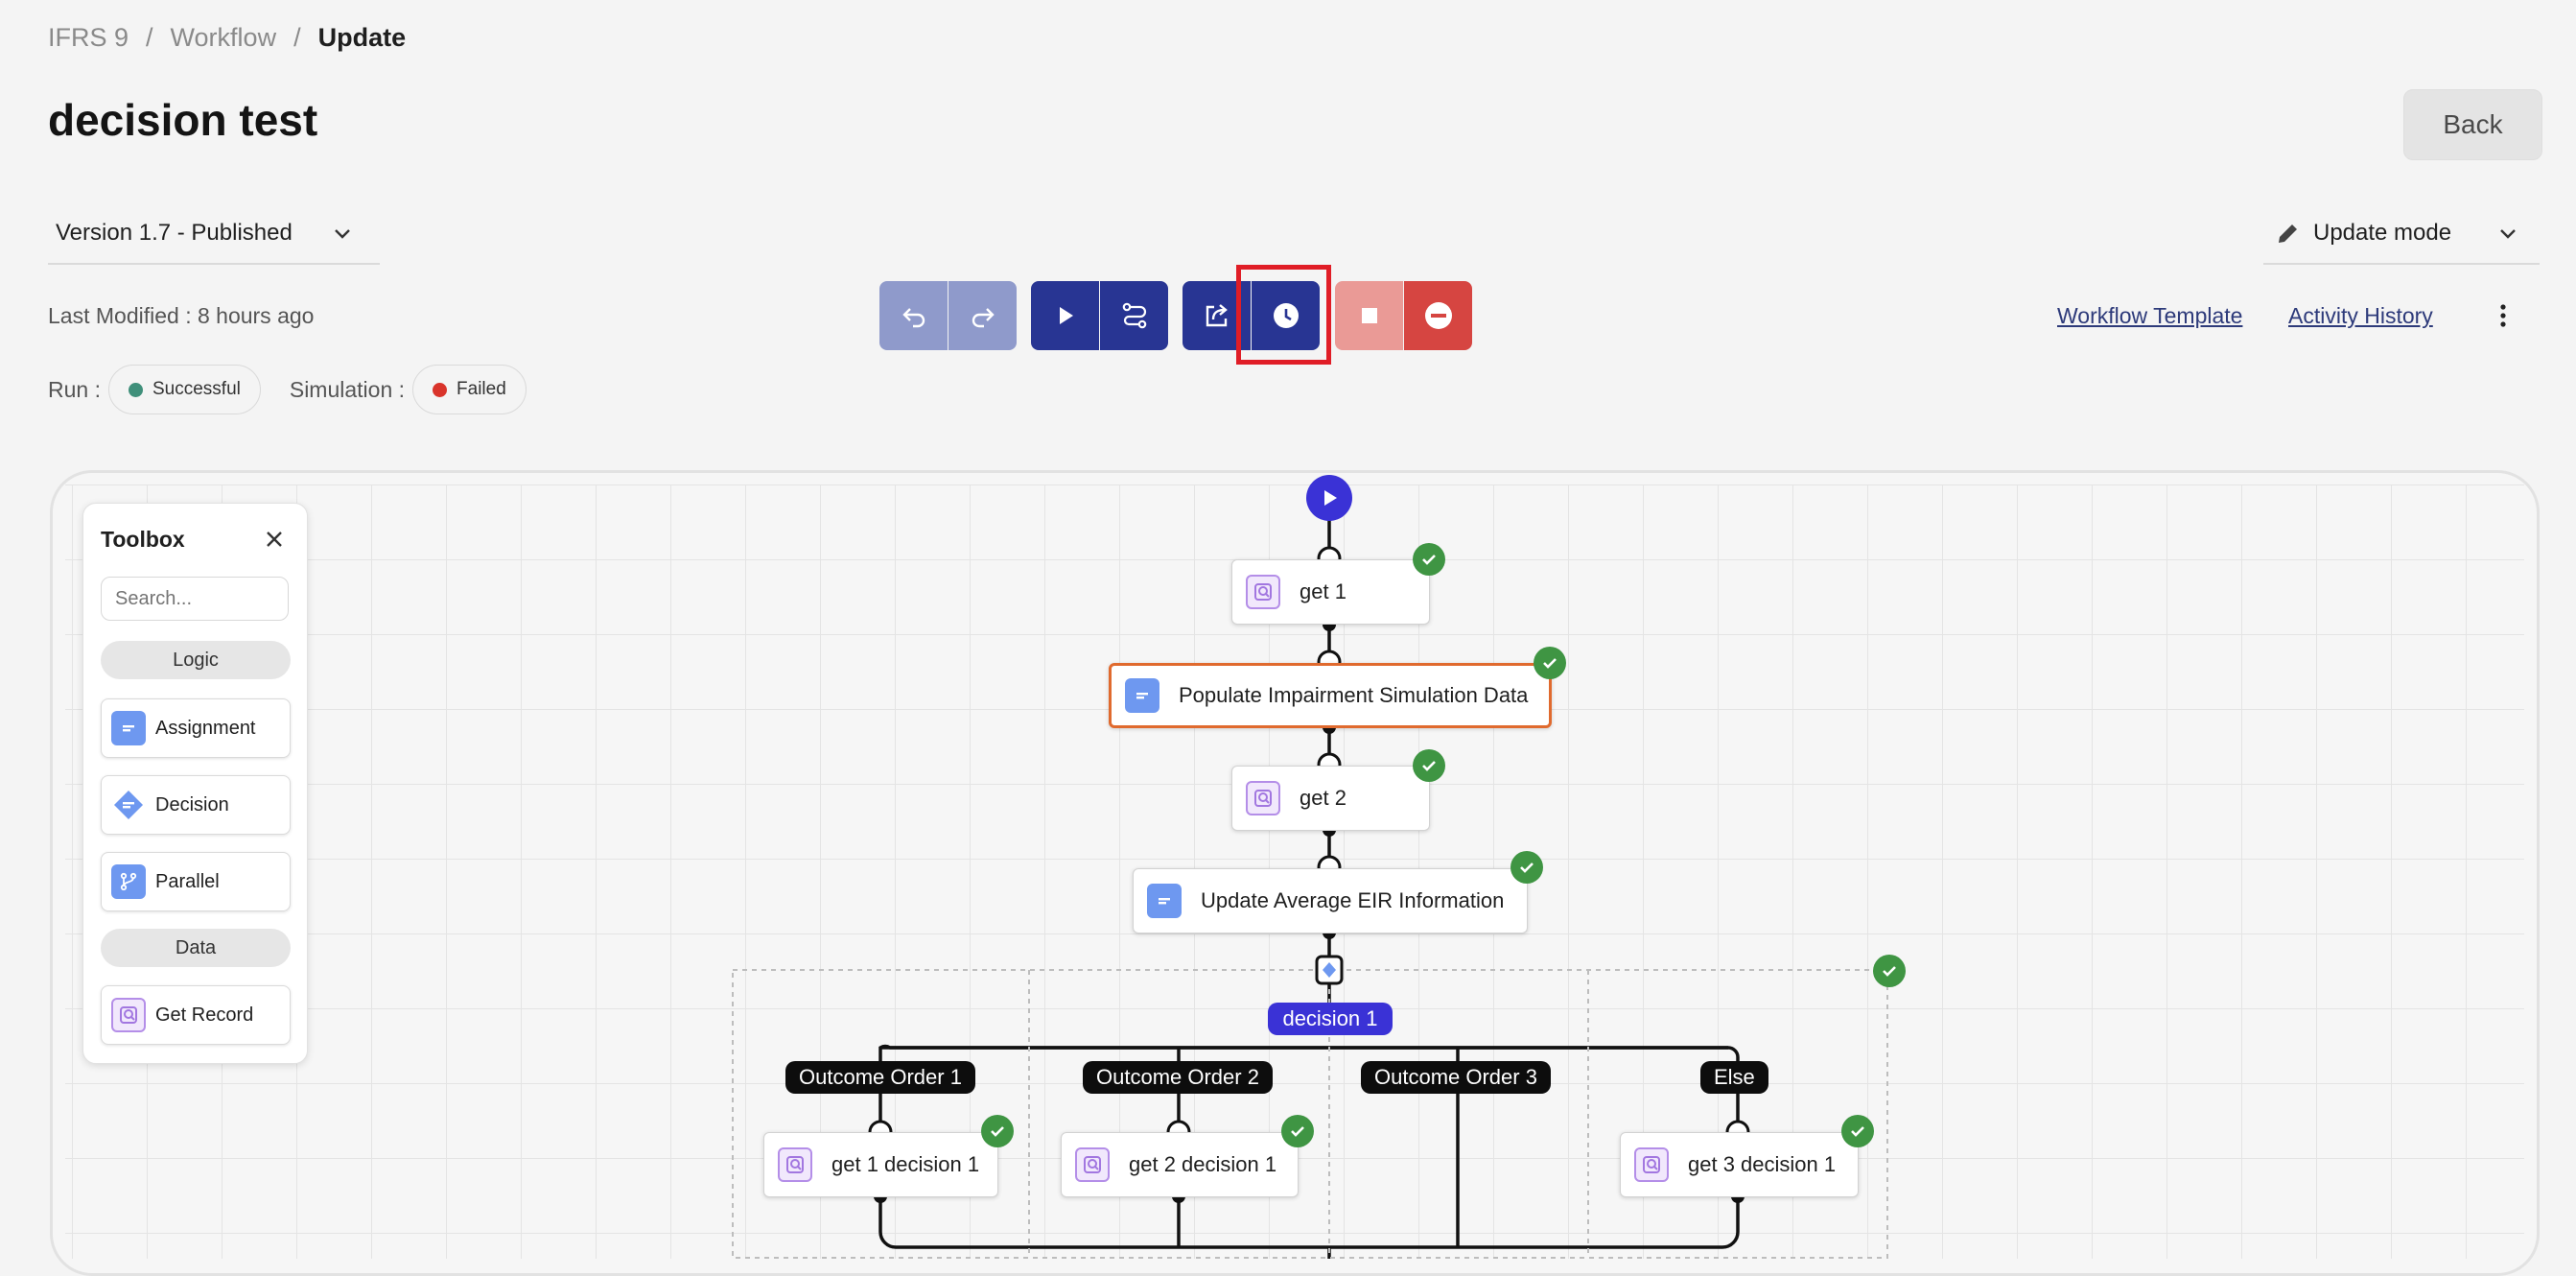 Image resolution: width=2576 pixels, height=1276 pixels. Describe the element at coordinates (1354, 695) in the screenshot. I see `node-label: Populate Impairment Simulation Data` at that location.